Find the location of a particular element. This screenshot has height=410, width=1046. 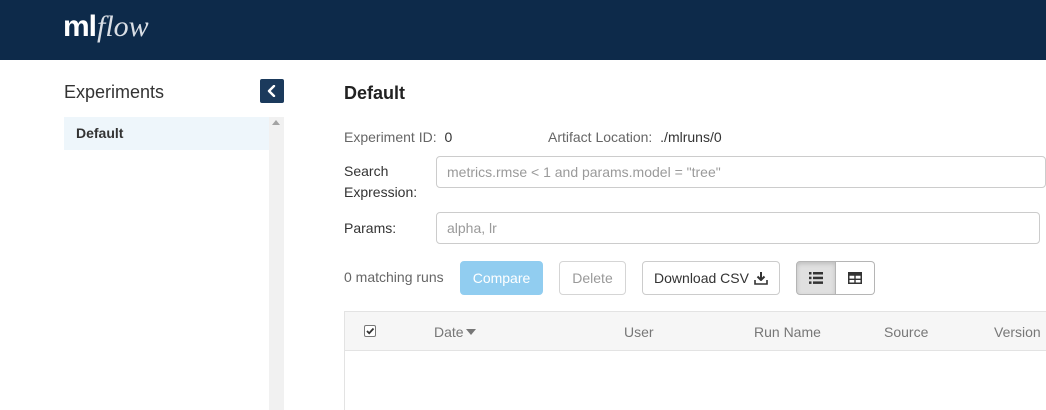

delete-button: Delete is located at coordinates (592, 278).